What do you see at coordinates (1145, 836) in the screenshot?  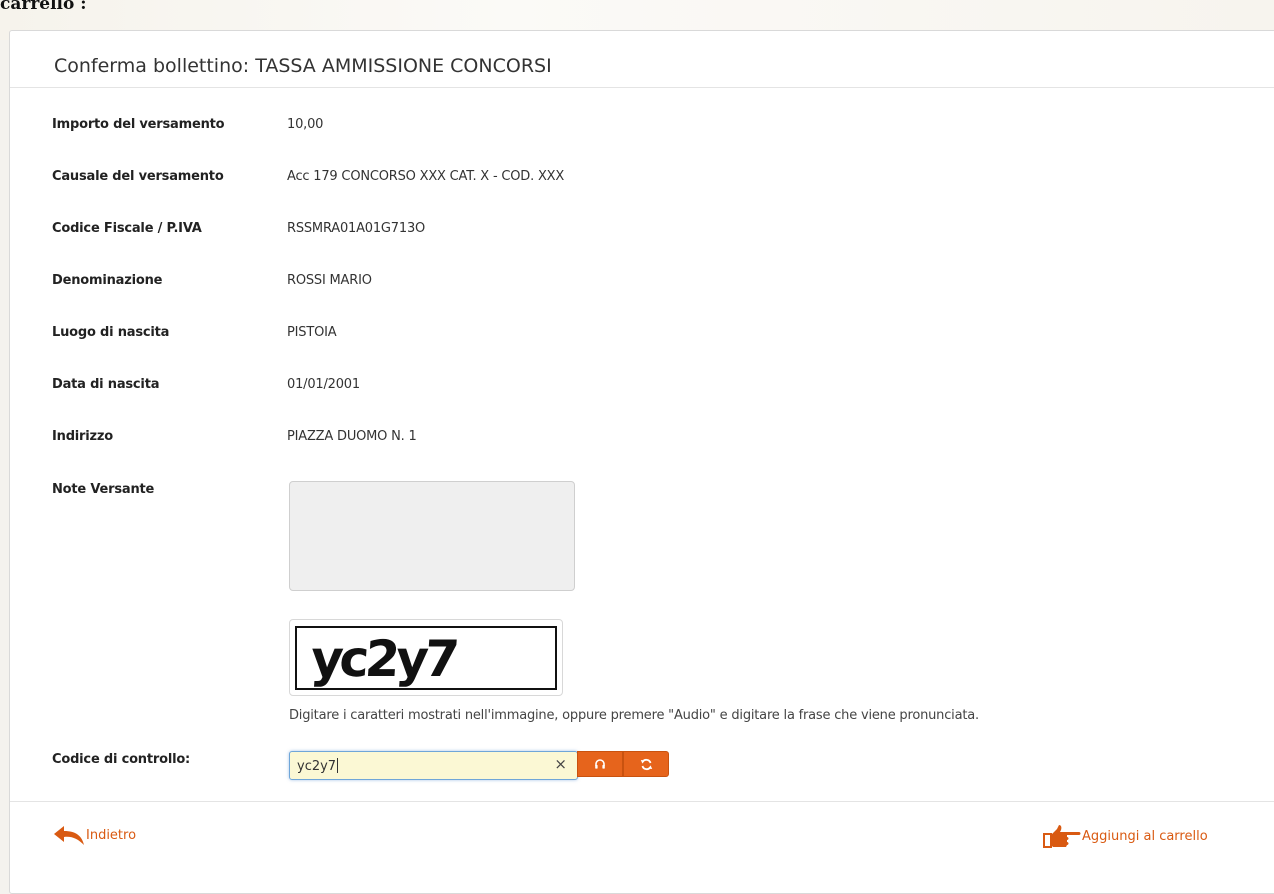 I see `add-to-cart-label: Aggiungi al carrello` at bounding box center [1145, 836].